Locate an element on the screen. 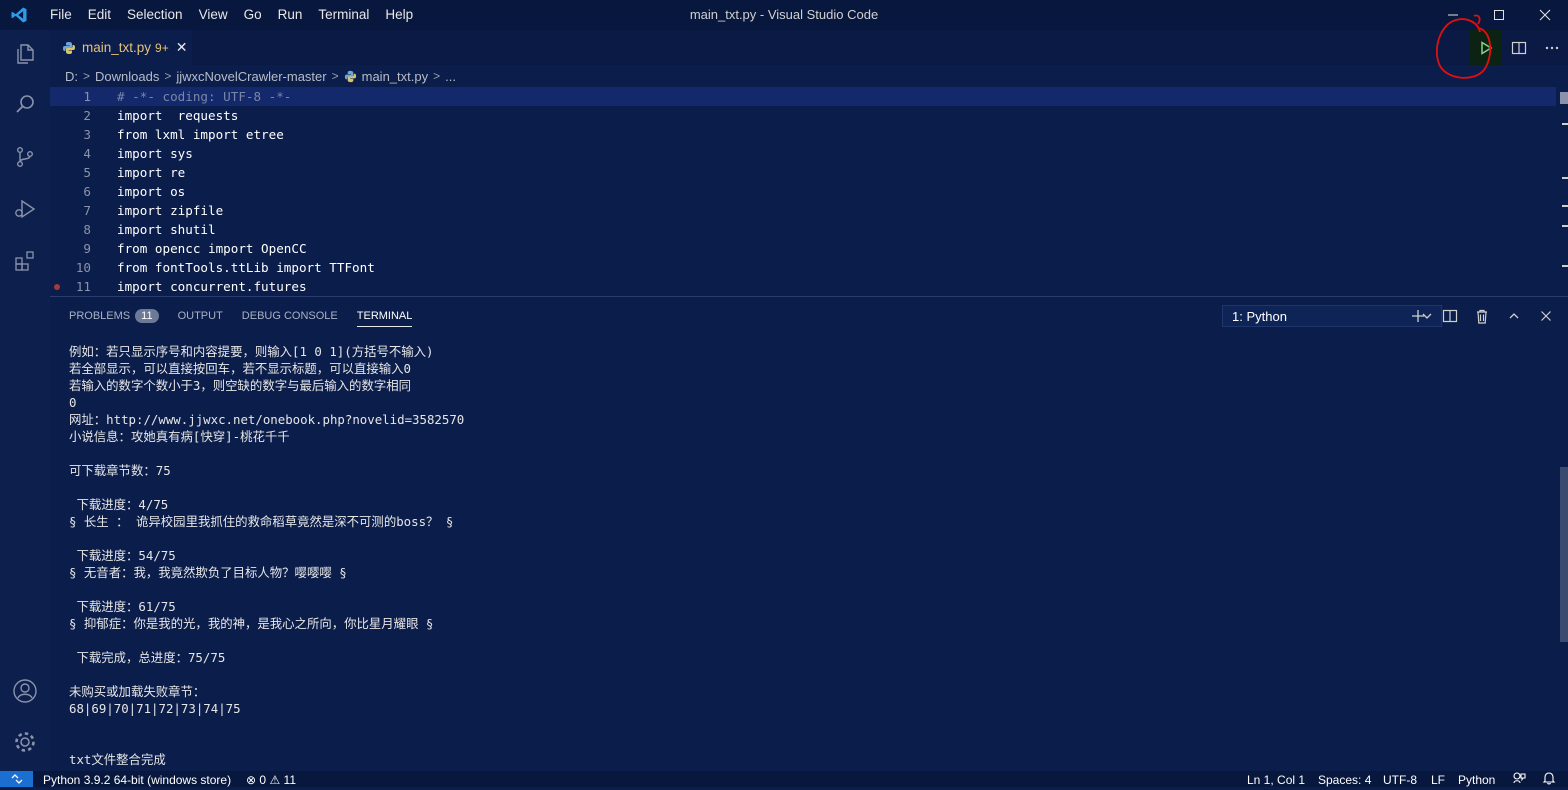 The height and width of the screenshot is (790, 1568). run-python-file-button is located at coordinates (1485, 47).